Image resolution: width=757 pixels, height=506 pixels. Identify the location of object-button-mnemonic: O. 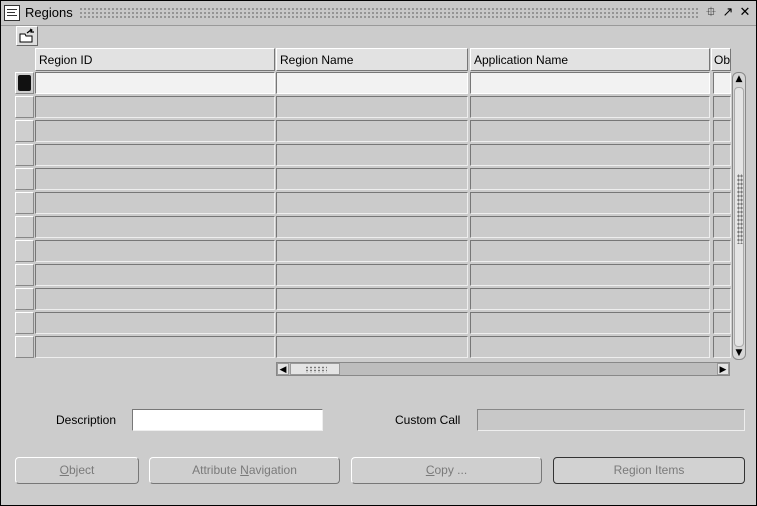
(64, 470).